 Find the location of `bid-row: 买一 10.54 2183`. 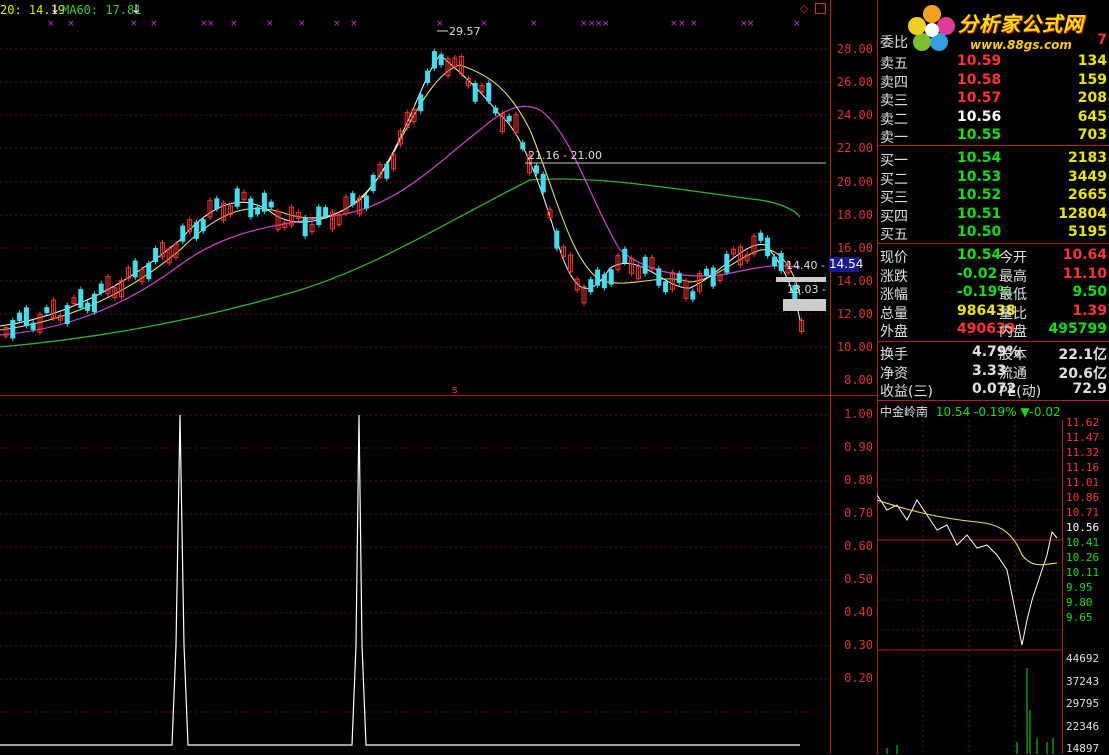

bid-row: 买一 10.54 2183 is located at coordinates (993, 159).